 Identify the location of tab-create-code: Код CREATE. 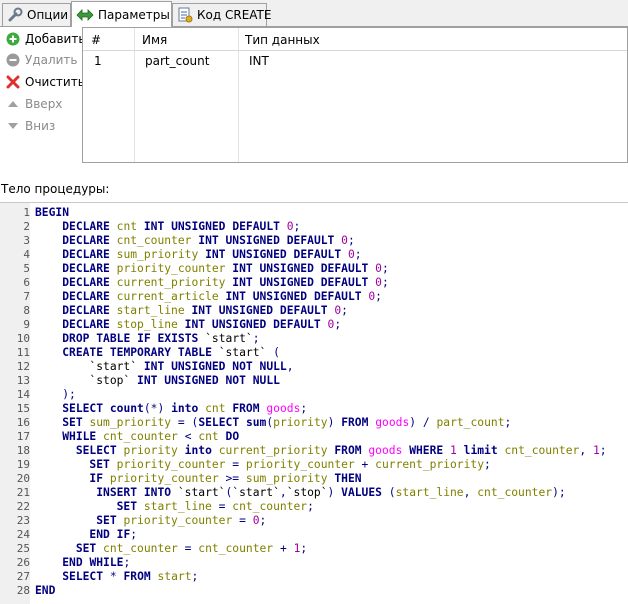
(221, 14).